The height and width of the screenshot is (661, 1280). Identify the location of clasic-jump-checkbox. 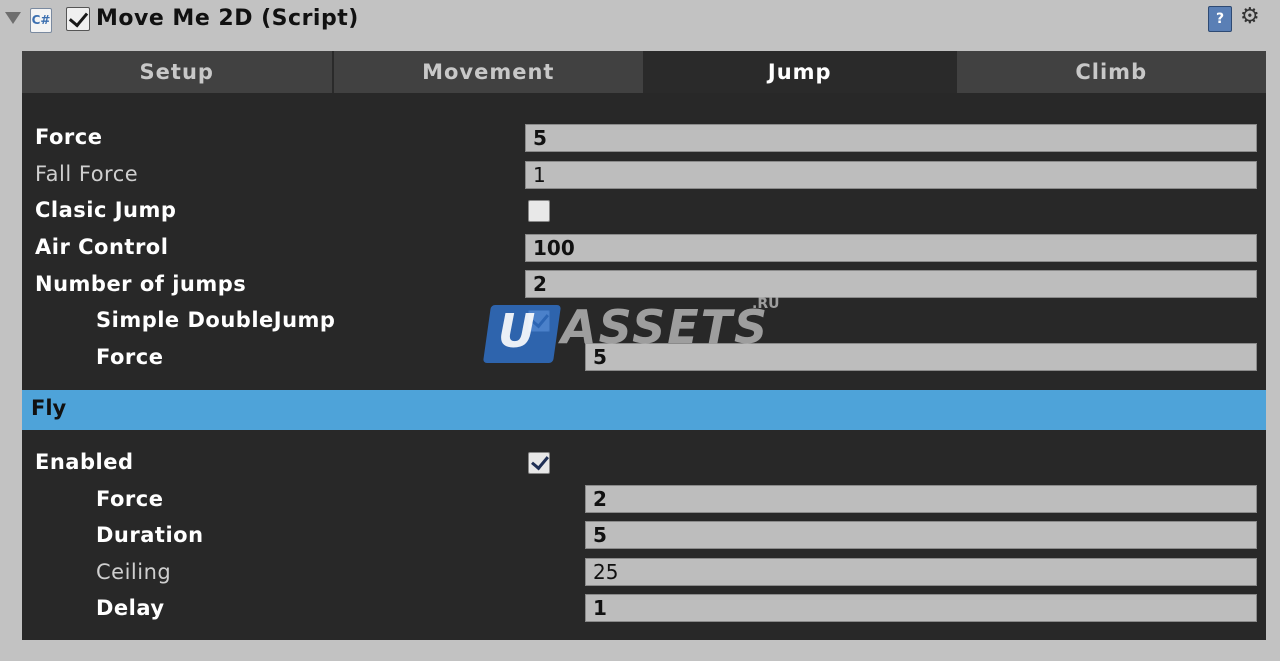
(539, 211).